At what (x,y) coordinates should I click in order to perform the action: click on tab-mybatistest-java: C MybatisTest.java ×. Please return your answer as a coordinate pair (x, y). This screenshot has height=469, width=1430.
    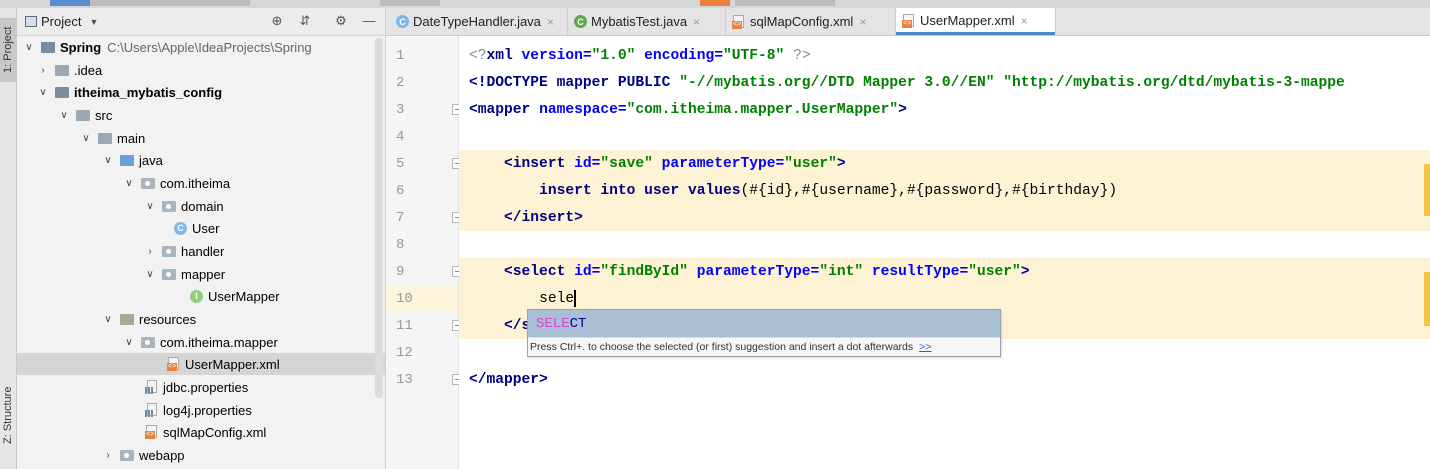
    Looking at the image, I should click on (647, 21).